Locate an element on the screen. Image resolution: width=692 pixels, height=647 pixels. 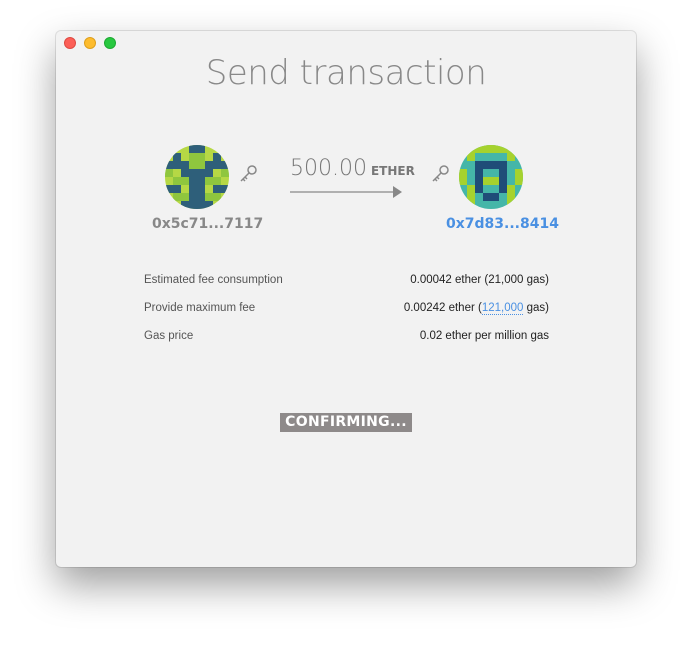
amount-unit: ETHER is located at coordinates (392, 171).